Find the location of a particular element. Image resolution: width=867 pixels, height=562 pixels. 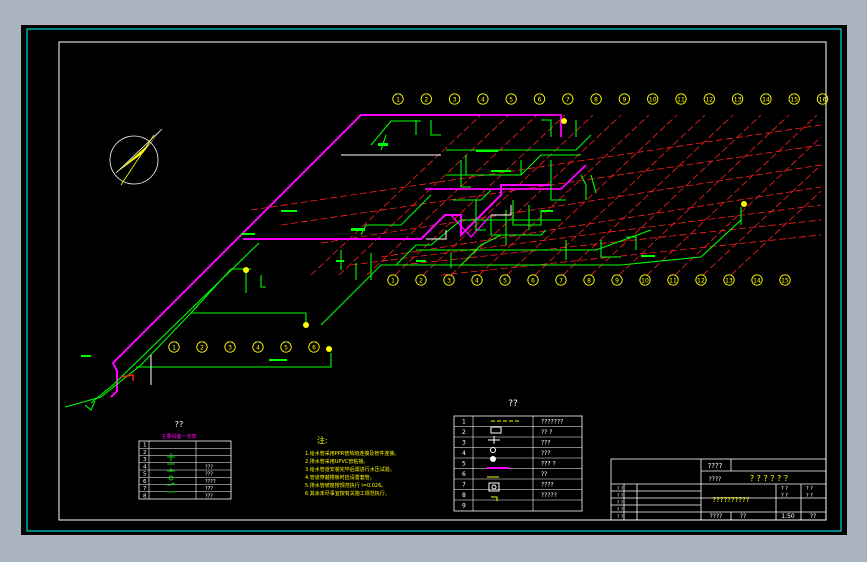

symbol-row-no: 8 is located at coordinates (464, 495).